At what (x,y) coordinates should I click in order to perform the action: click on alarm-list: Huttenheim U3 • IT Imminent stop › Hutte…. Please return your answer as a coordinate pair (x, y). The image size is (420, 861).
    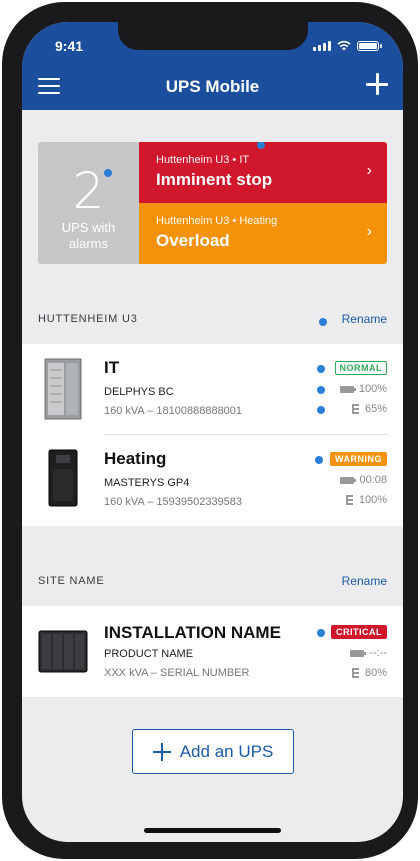
    Looking at the image, I should click on (263, 203).